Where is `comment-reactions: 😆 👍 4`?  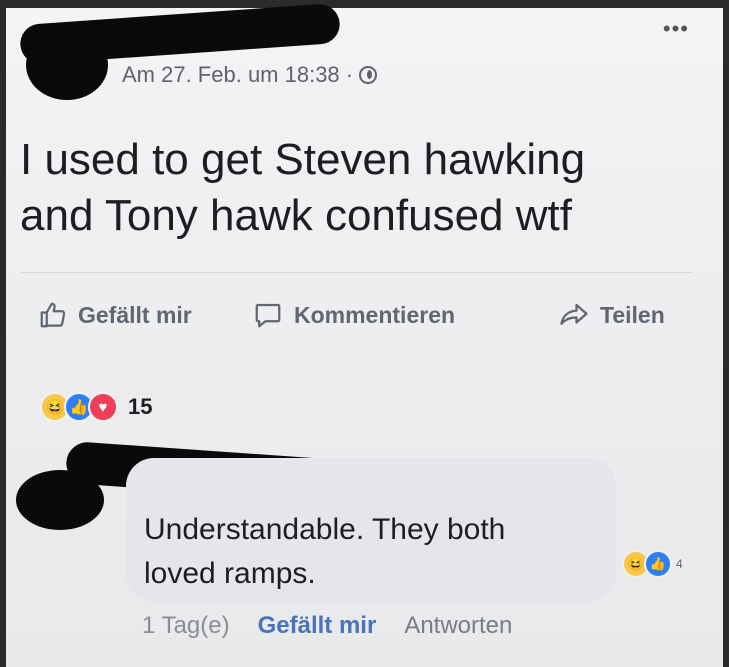 comment-reactions: 😆 👍 4 is located at coordinates (652, 564).